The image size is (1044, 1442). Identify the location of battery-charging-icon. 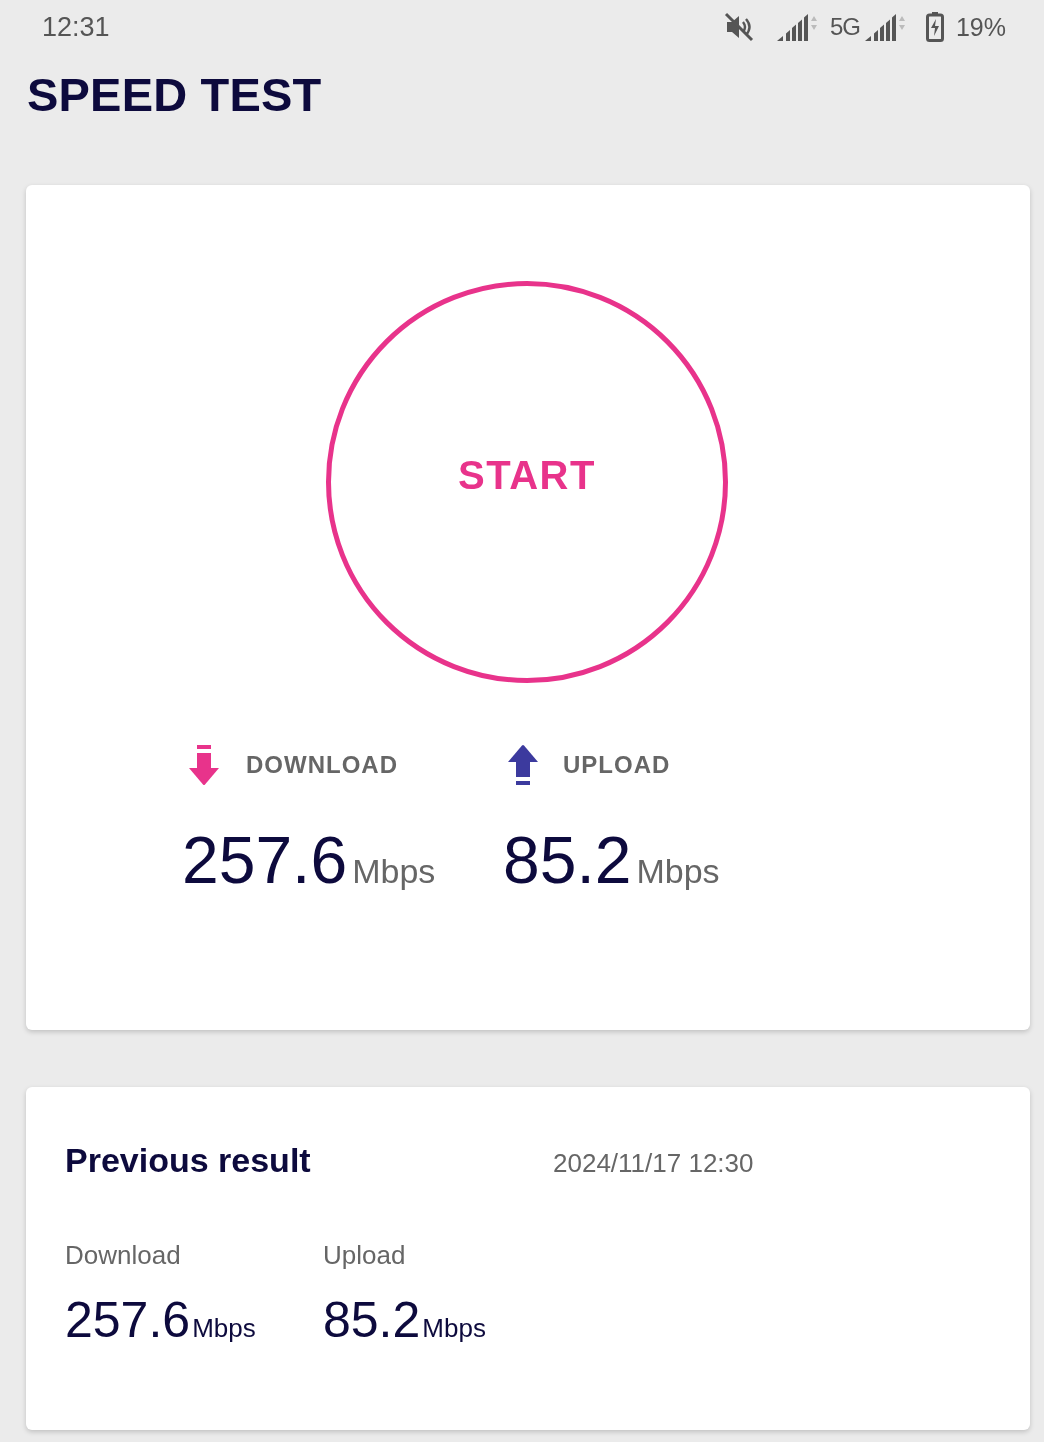
(934, 27).